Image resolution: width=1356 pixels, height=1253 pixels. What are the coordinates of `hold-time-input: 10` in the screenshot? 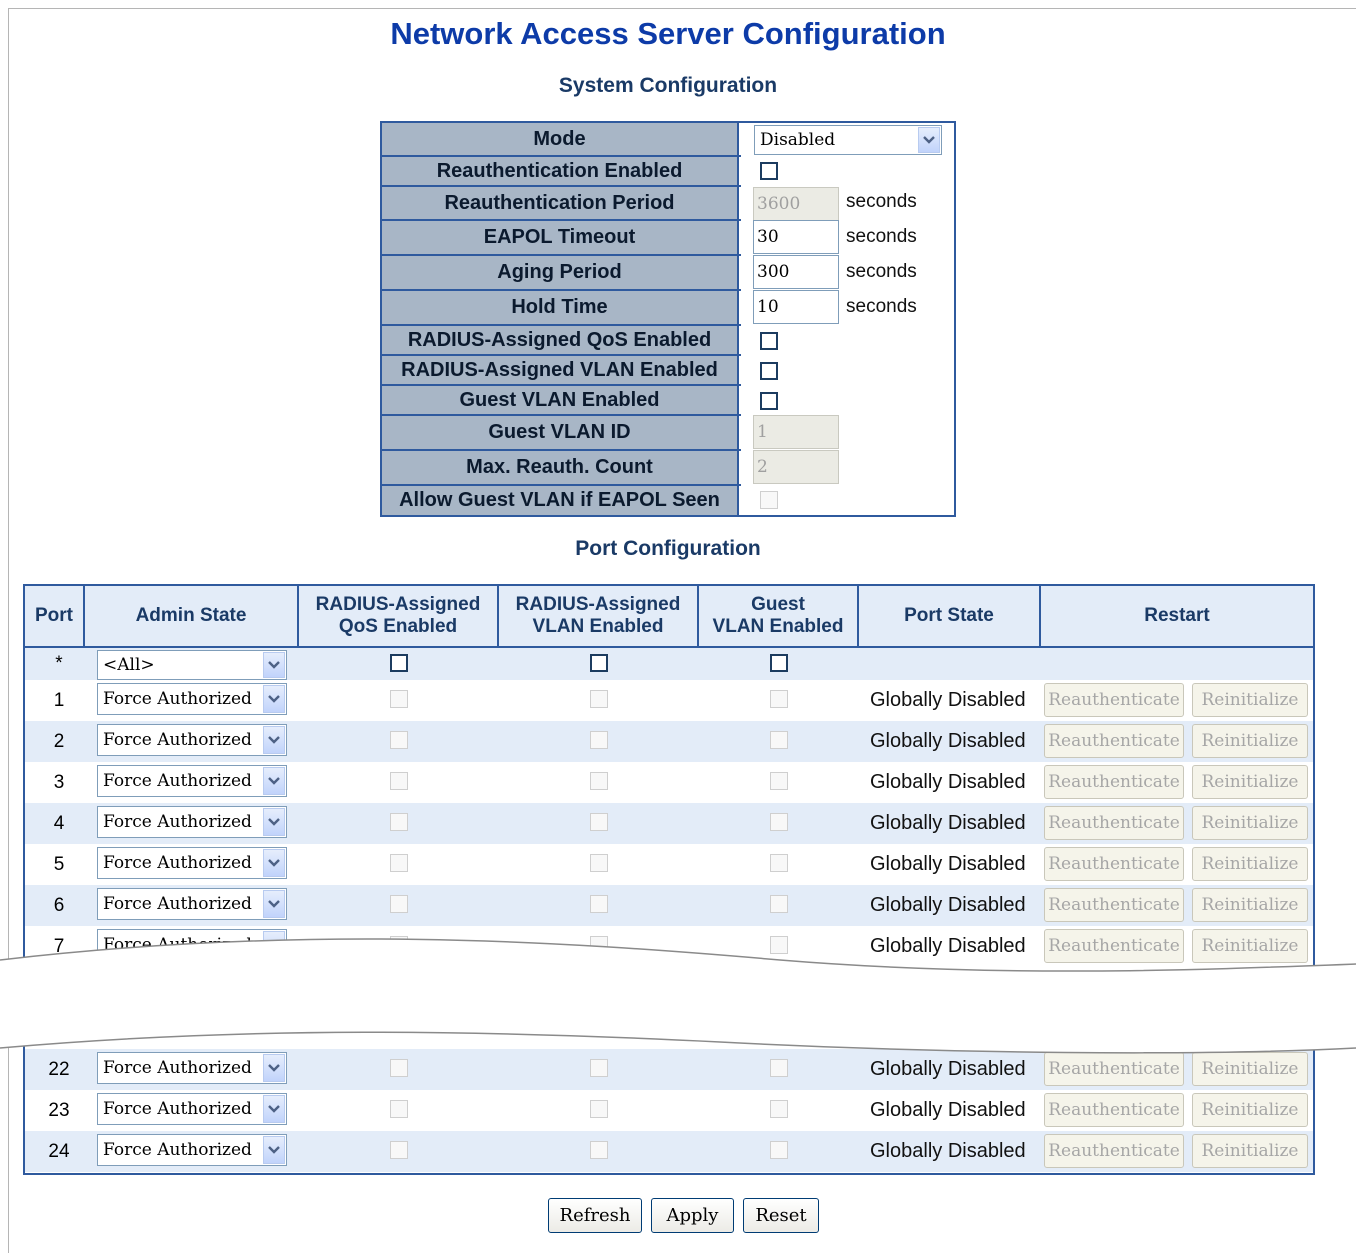 It's located at (796, 307).